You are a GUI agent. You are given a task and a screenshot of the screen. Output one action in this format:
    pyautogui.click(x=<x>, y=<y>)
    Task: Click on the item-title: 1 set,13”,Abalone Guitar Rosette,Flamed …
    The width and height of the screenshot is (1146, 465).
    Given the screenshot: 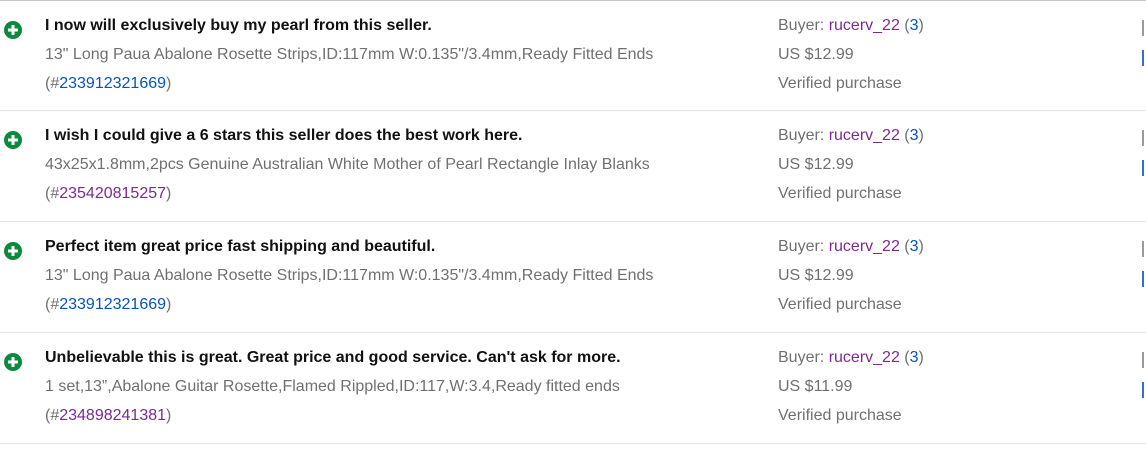 What is the action you would take?
    pyautogui.click(x=332, y=386)
    